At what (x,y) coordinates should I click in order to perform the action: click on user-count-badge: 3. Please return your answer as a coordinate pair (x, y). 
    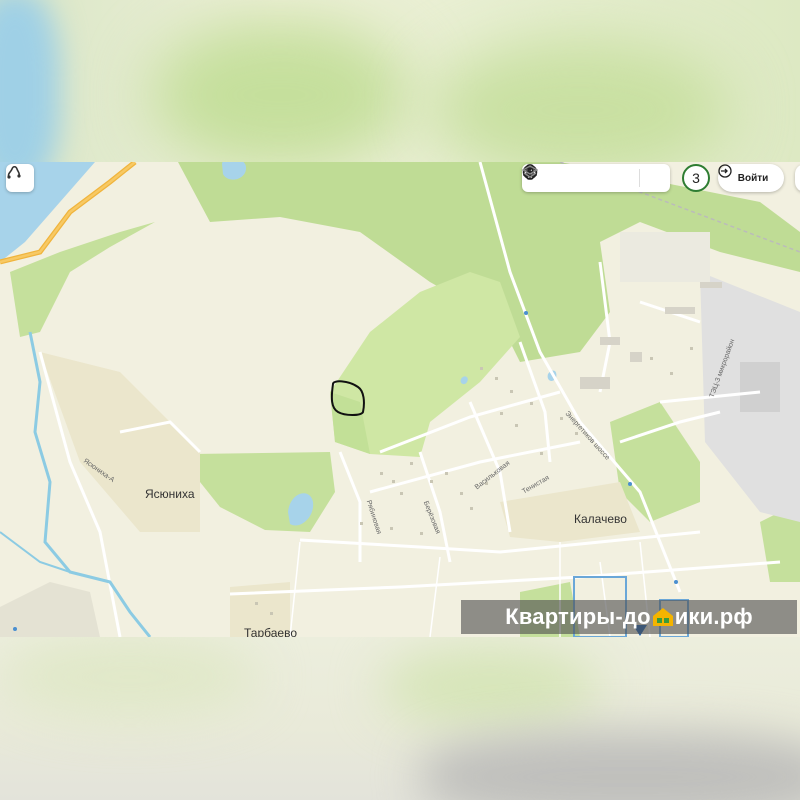
    Looking at the image, I should click on (696, 178).